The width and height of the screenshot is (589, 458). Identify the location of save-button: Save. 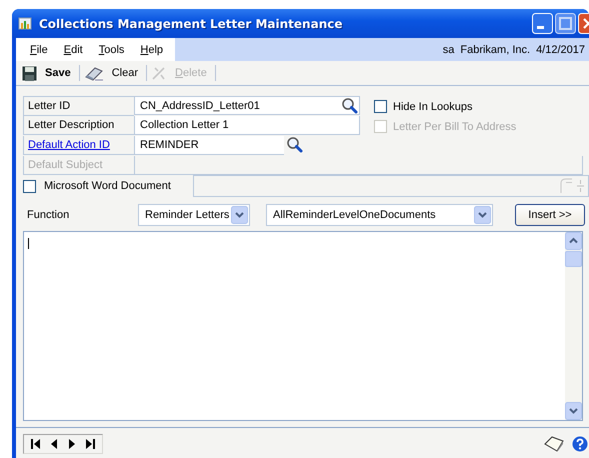
(48, 73).